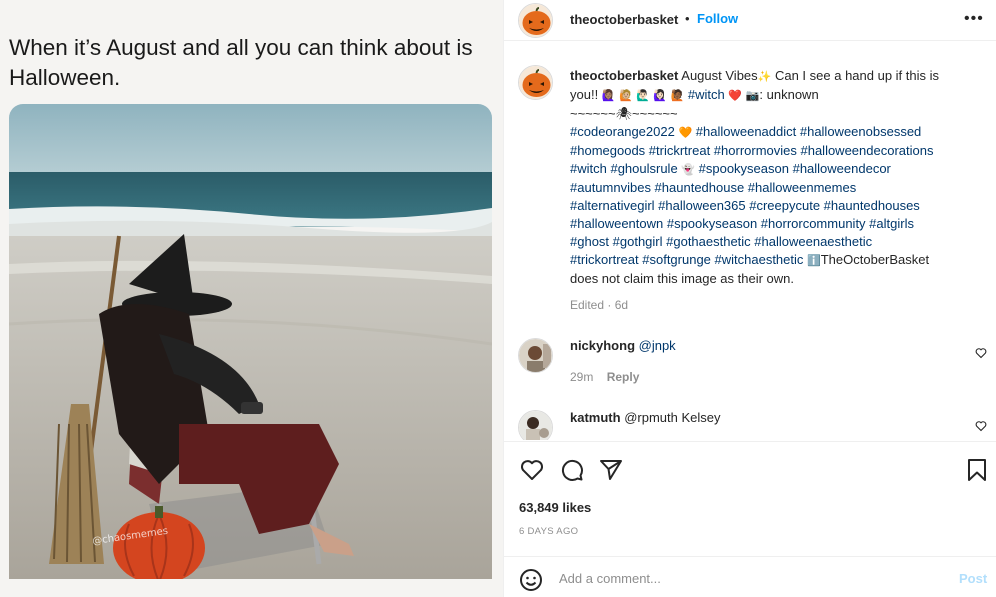  I want to click on heart-emoji-icon: ❤️, so click(735, 95).